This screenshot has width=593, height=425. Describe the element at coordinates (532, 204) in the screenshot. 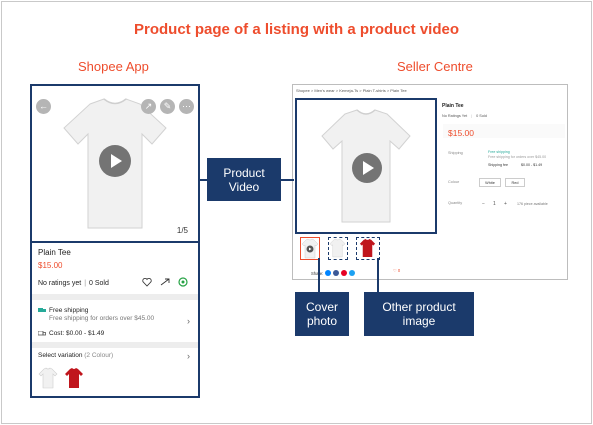

I see `pieces-available: 176 piece available` at that location.